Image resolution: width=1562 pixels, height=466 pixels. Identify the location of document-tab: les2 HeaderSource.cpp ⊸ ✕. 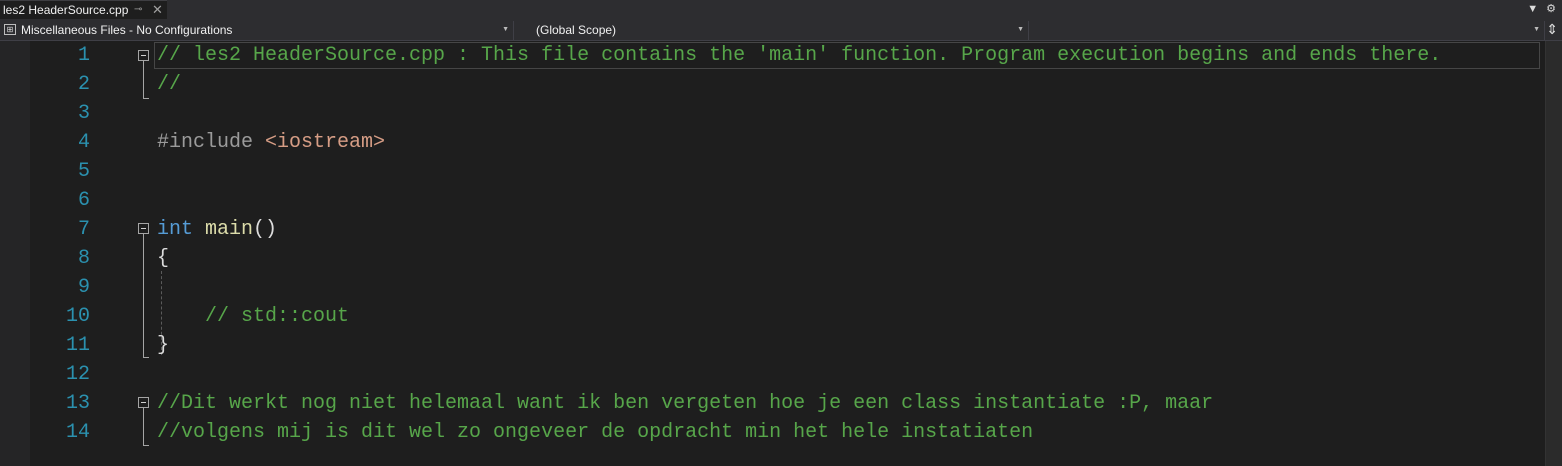
(83, 9).